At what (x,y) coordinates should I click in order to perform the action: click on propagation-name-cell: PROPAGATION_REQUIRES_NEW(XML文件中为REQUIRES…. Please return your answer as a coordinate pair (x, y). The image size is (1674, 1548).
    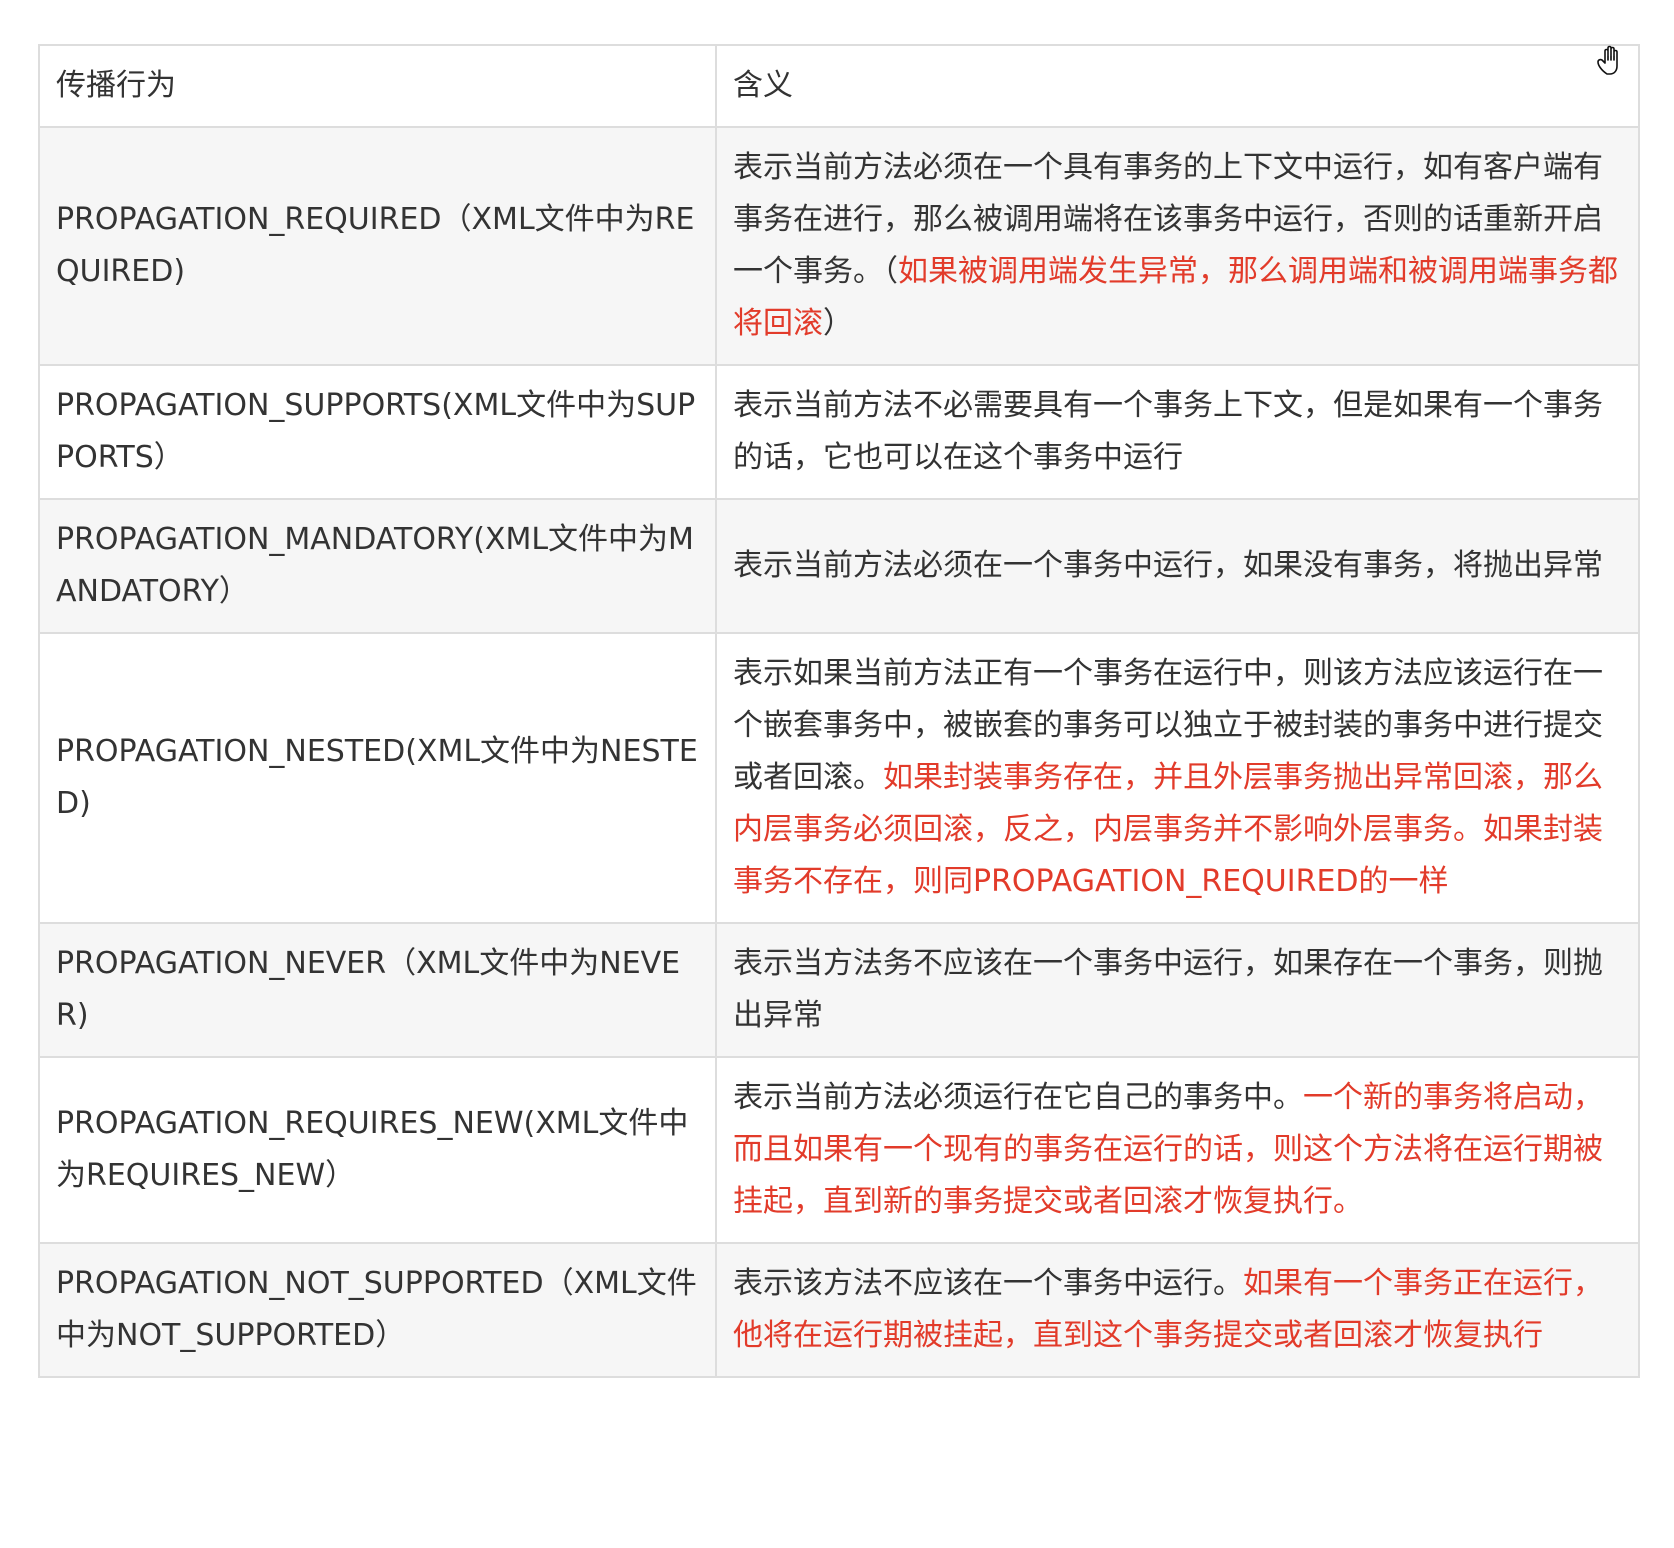
    Looking at the image, I should click on (377, 1150).